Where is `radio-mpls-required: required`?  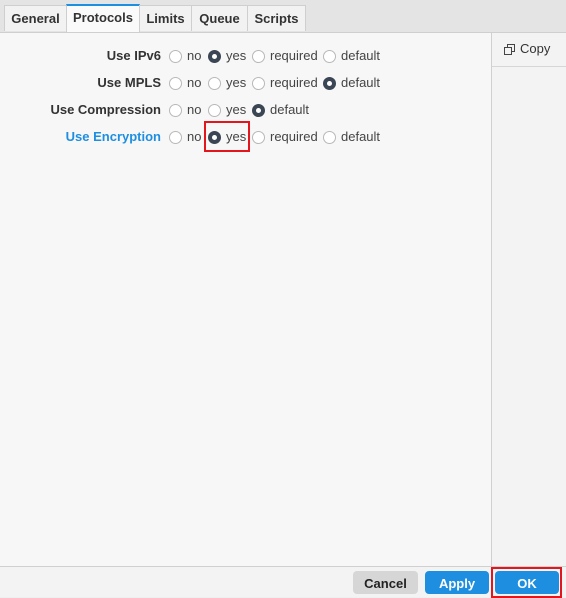
radio-mpls-required: required is located at coordinates (285, 83).